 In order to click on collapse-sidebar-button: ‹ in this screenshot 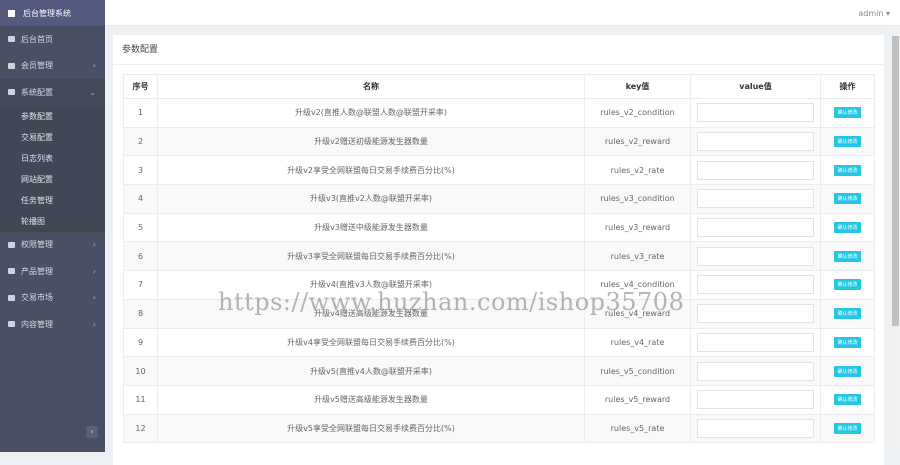, I will do `click(92, 432)`.